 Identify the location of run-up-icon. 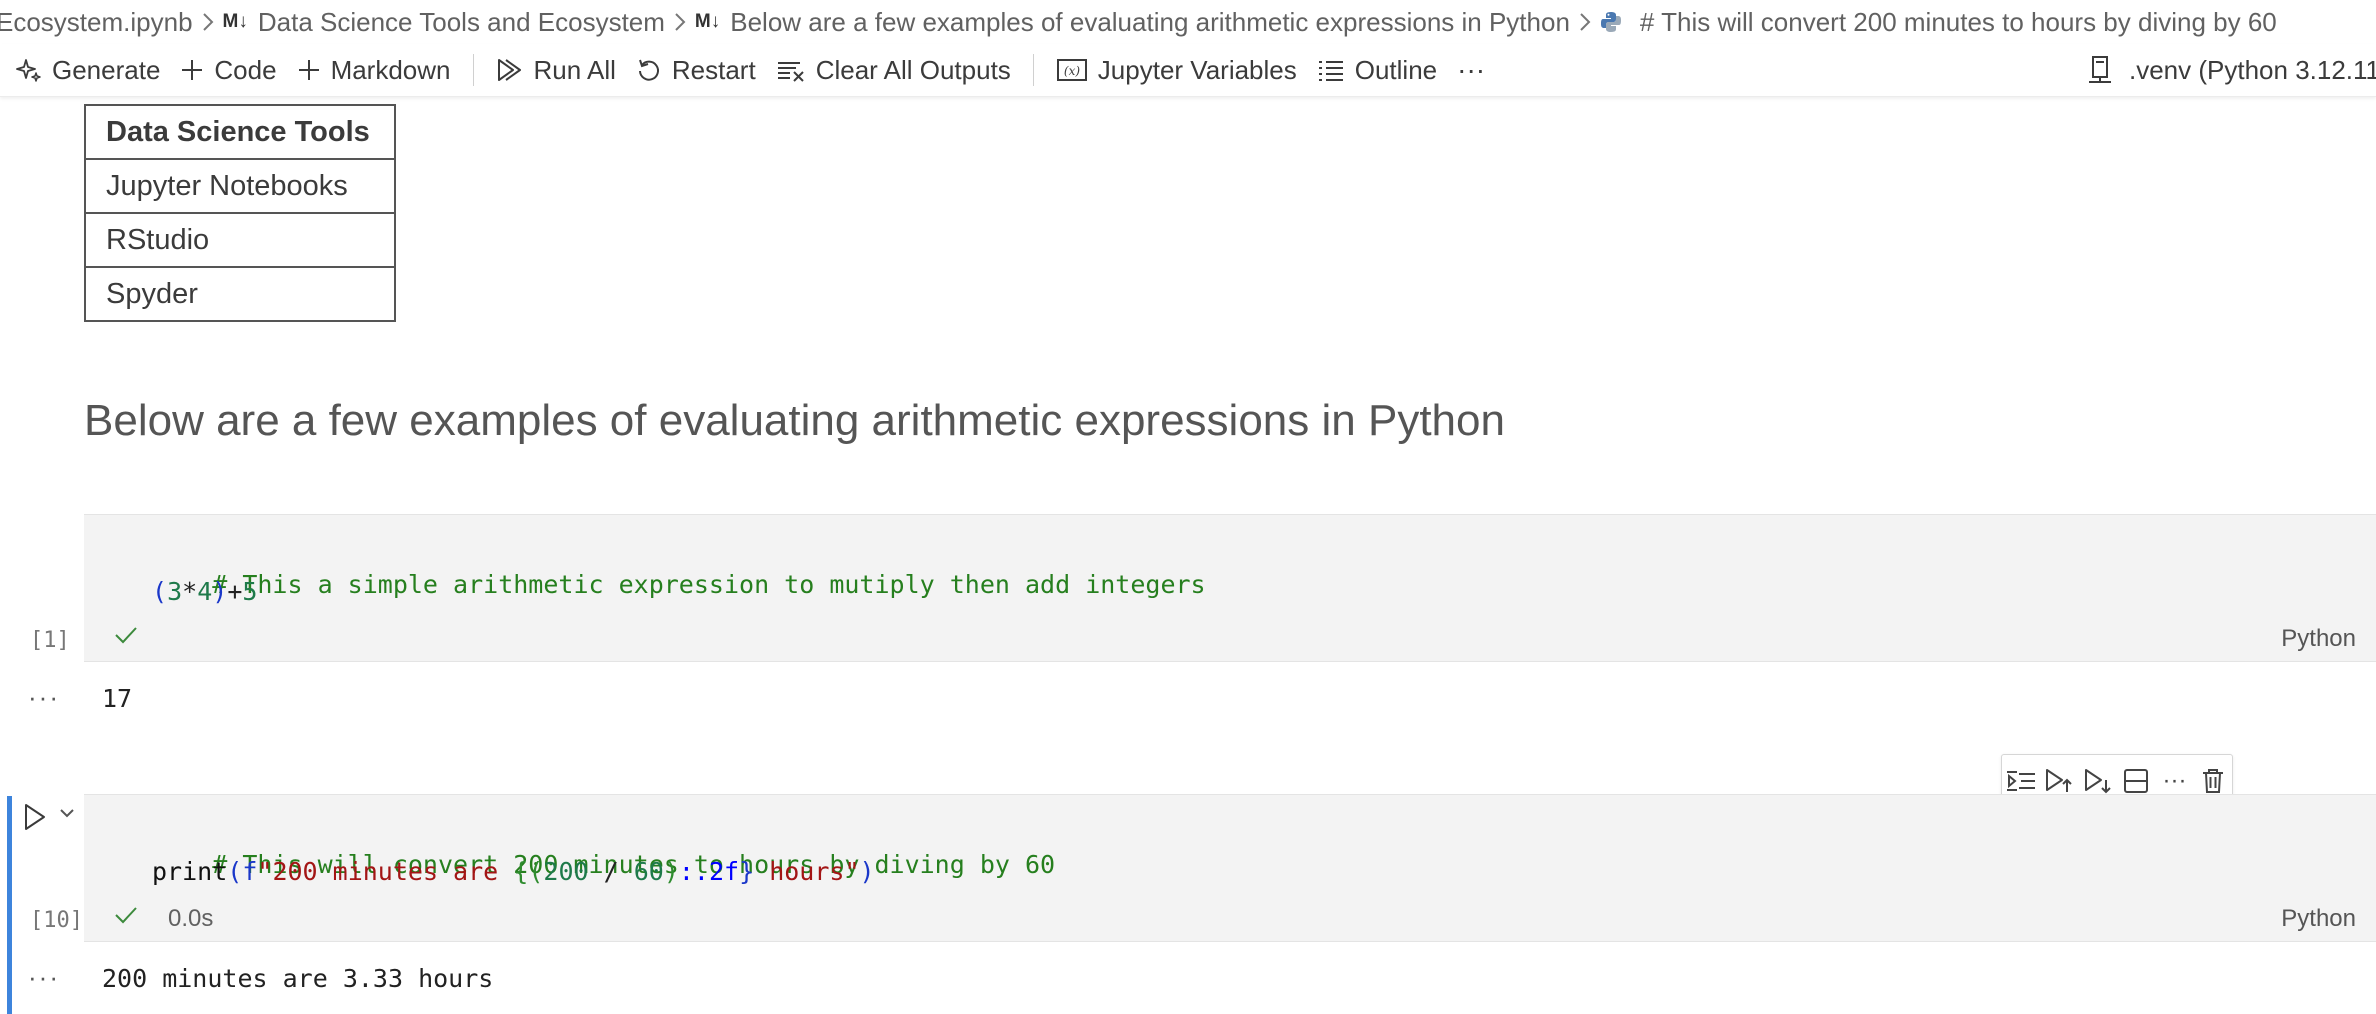
(2059, 780).